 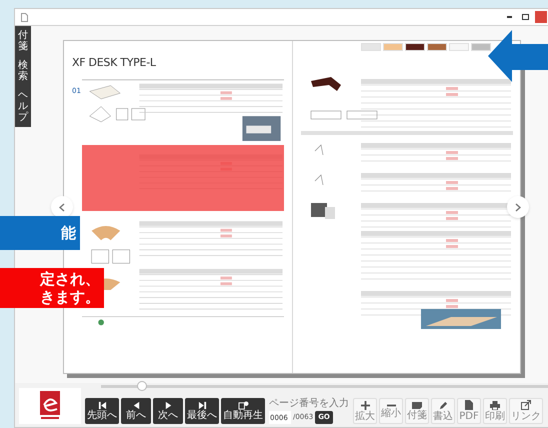 What do you see at coordinates (23, 71) in the screenshot?
I see `side-tab: 検索` at bounding box center [23, 71].